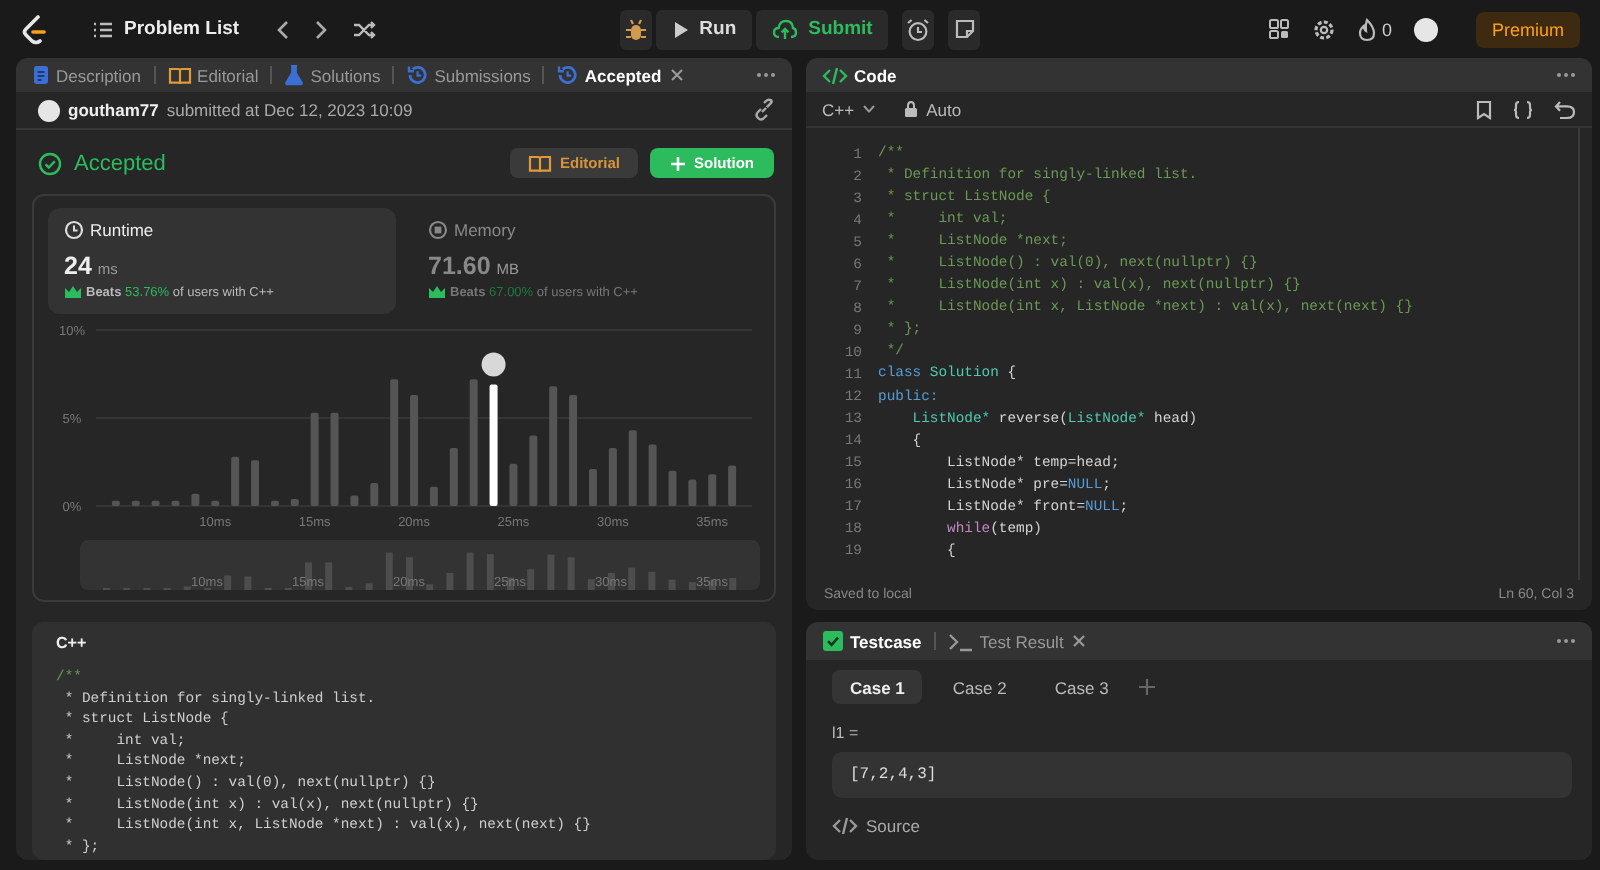 This screenshot has height=870, width=1600. I want to click on tab: Code, so click(859, 75).